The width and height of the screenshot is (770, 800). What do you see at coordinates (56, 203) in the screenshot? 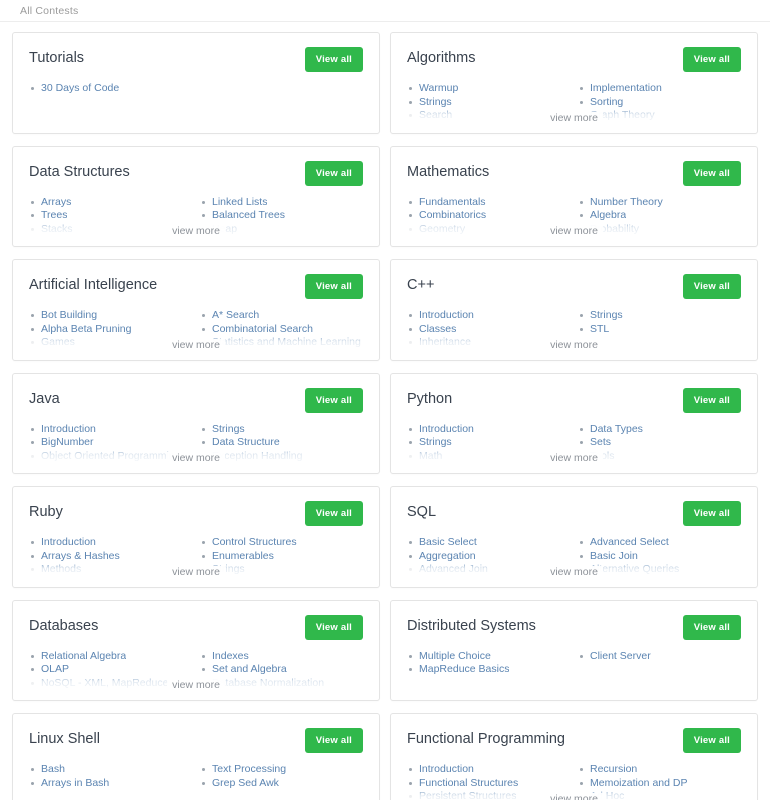
I see `track-link: Arrays` at bounding box center [56, 203].